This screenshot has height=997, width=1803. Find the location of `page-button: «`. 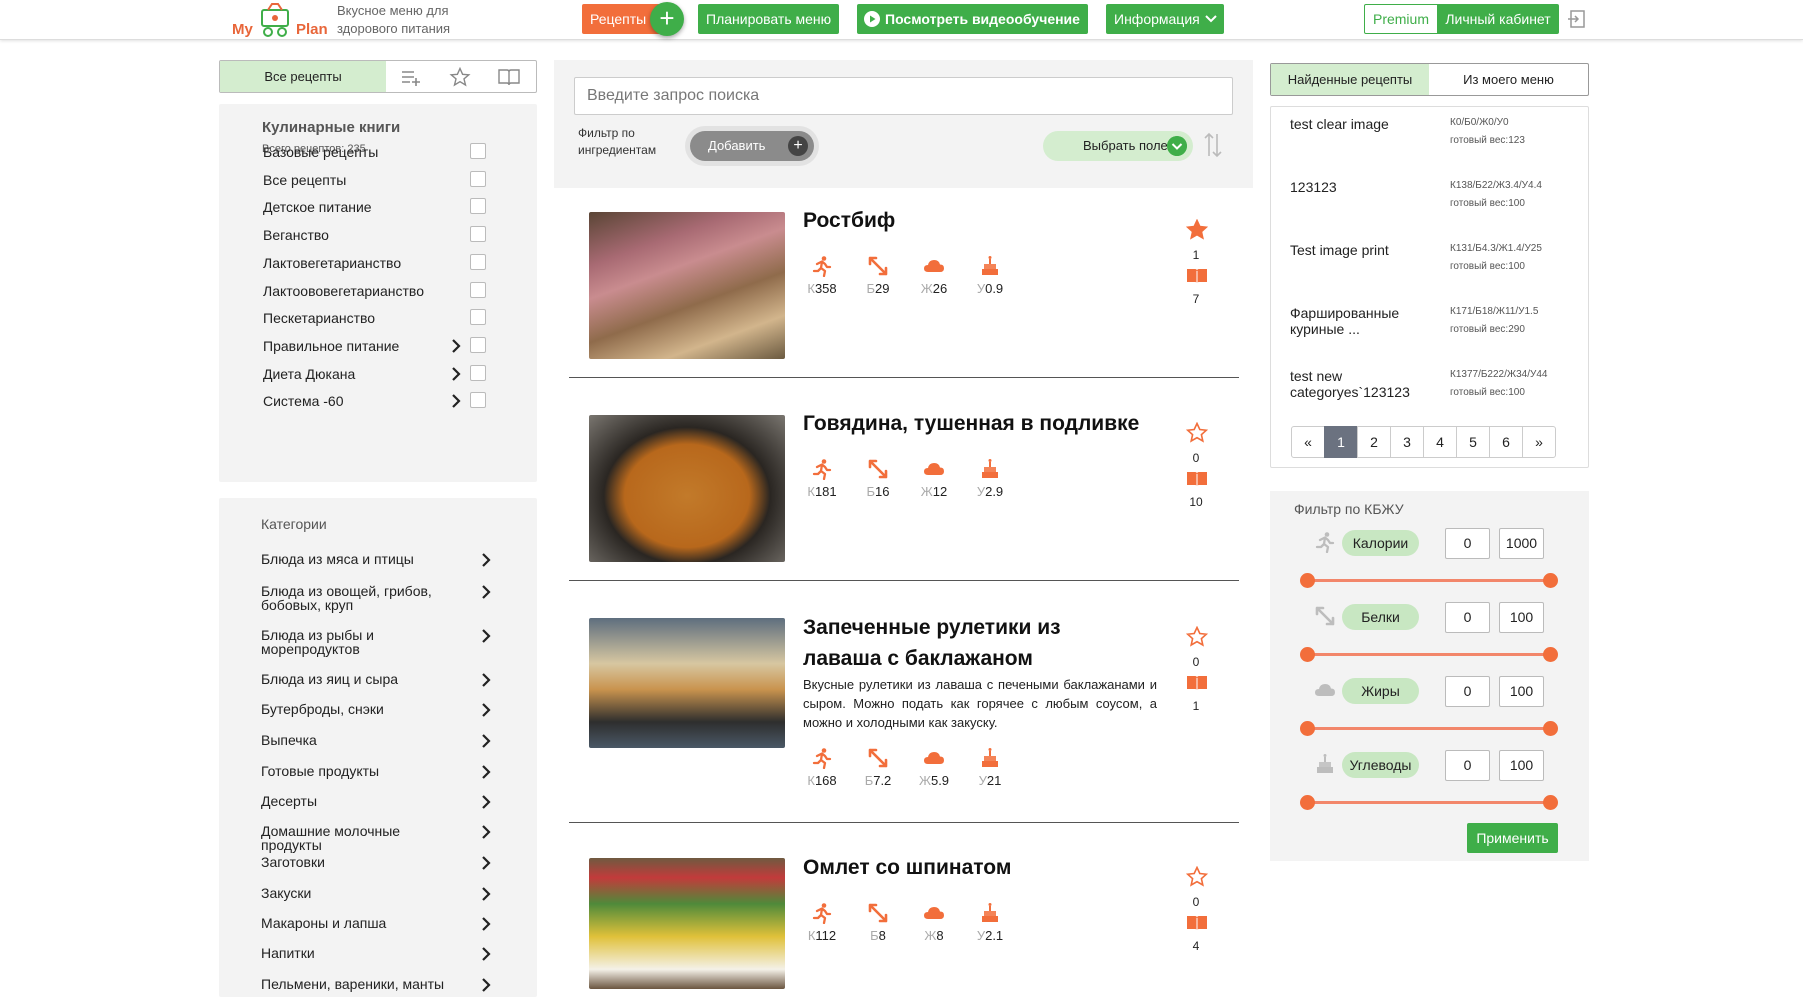

page-button: « is located at coordinates (1308, 442).